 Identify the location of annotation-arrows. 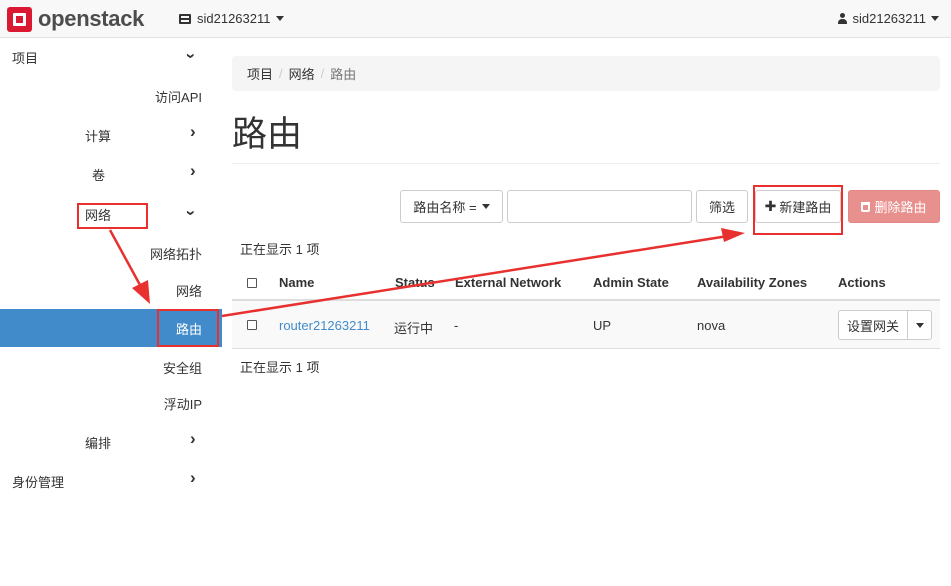
(426, 273).